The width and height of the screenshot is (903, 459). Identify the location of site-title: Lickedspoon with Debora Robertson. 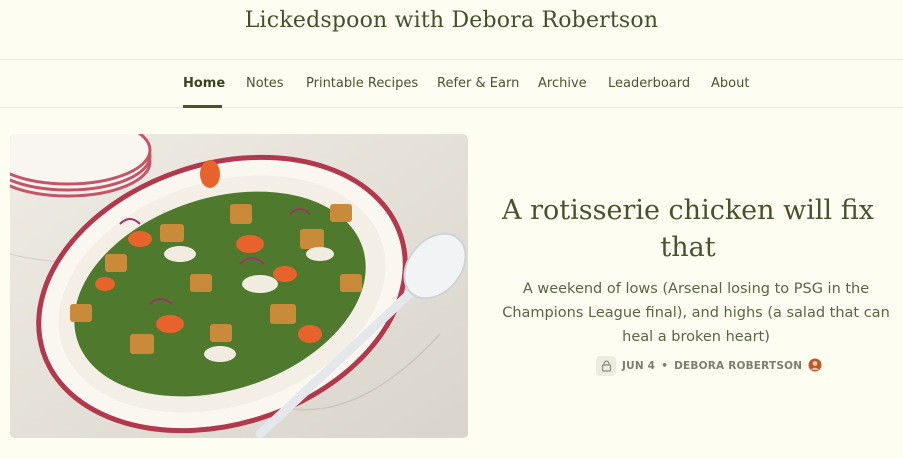
(451, 20).